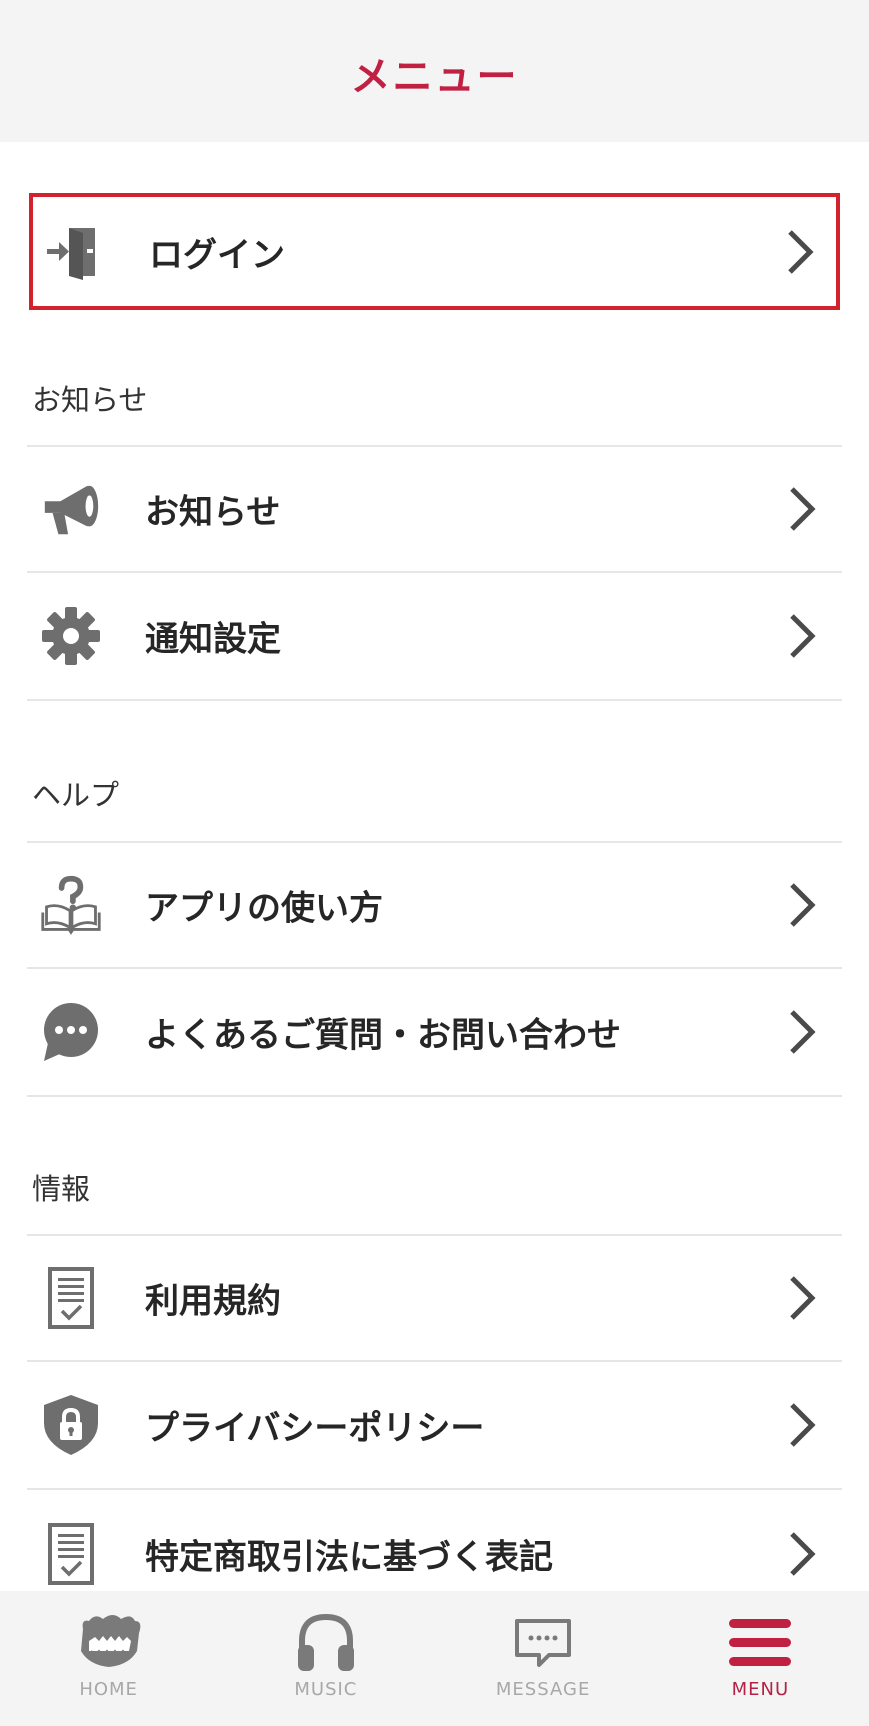 The width and height of the screenshot is (869, 1726). Describe the element at coordinates (434, 905) in the screenshot. I see `menu-item-how-to-use: アプリの使い方` at that location.